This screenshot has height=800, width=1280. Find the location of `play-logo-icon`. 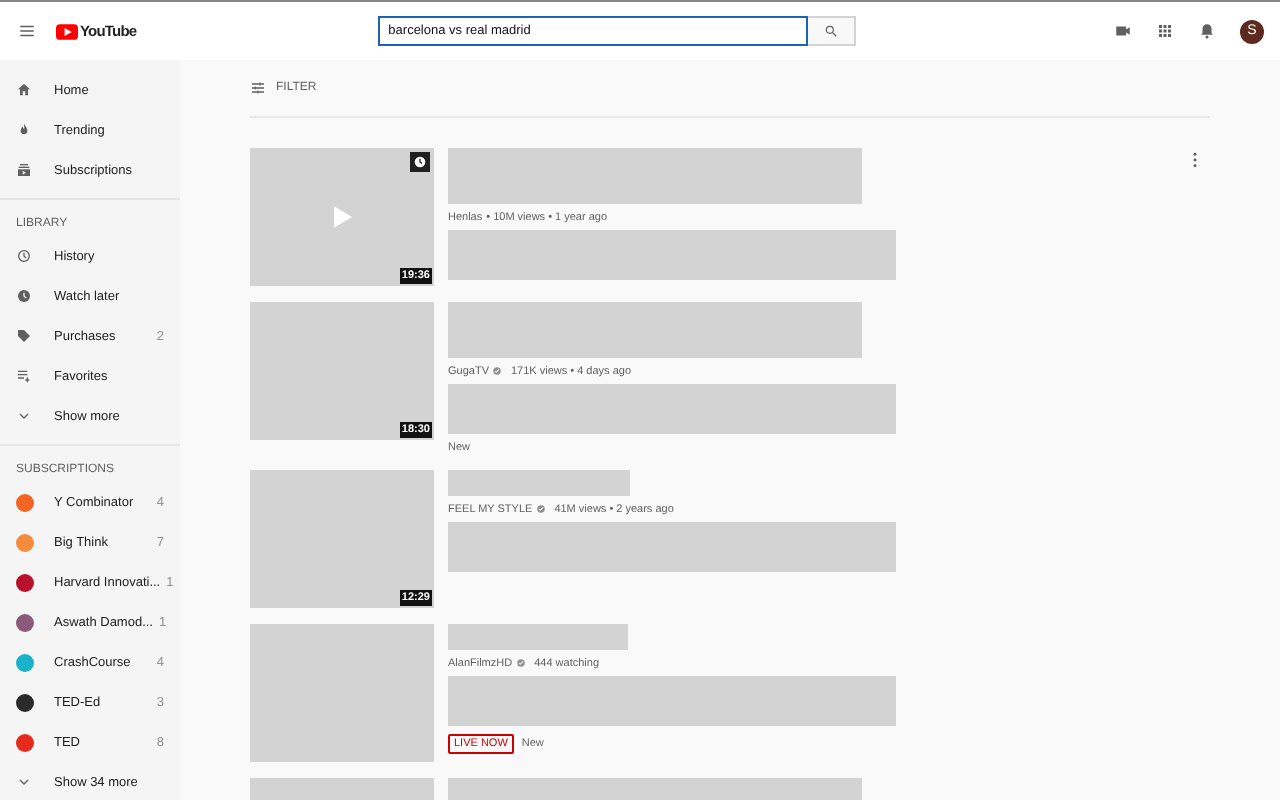

play-logo-icon is located at coordinates (67, 31).